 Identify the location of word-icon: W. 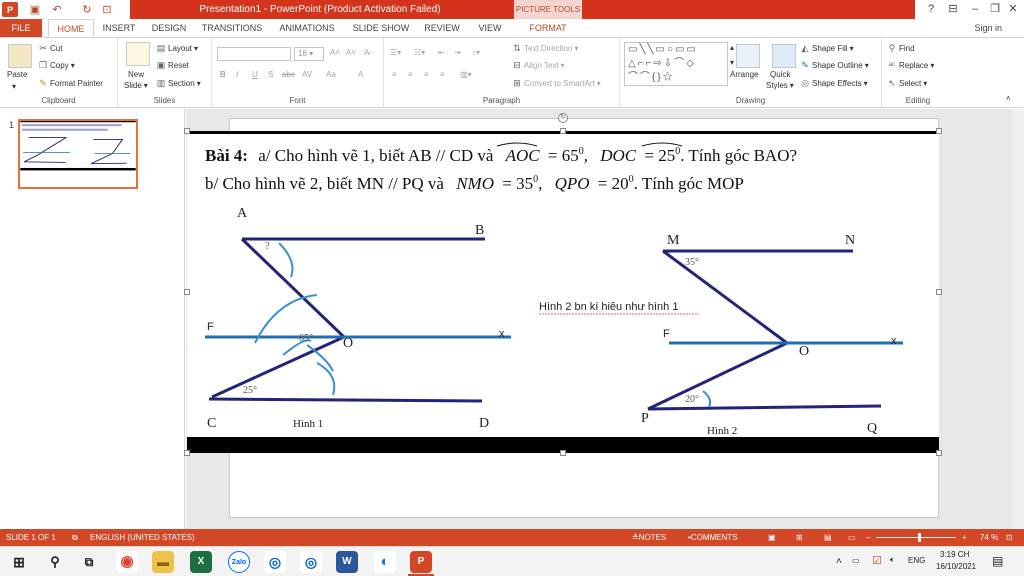
(347, 562).